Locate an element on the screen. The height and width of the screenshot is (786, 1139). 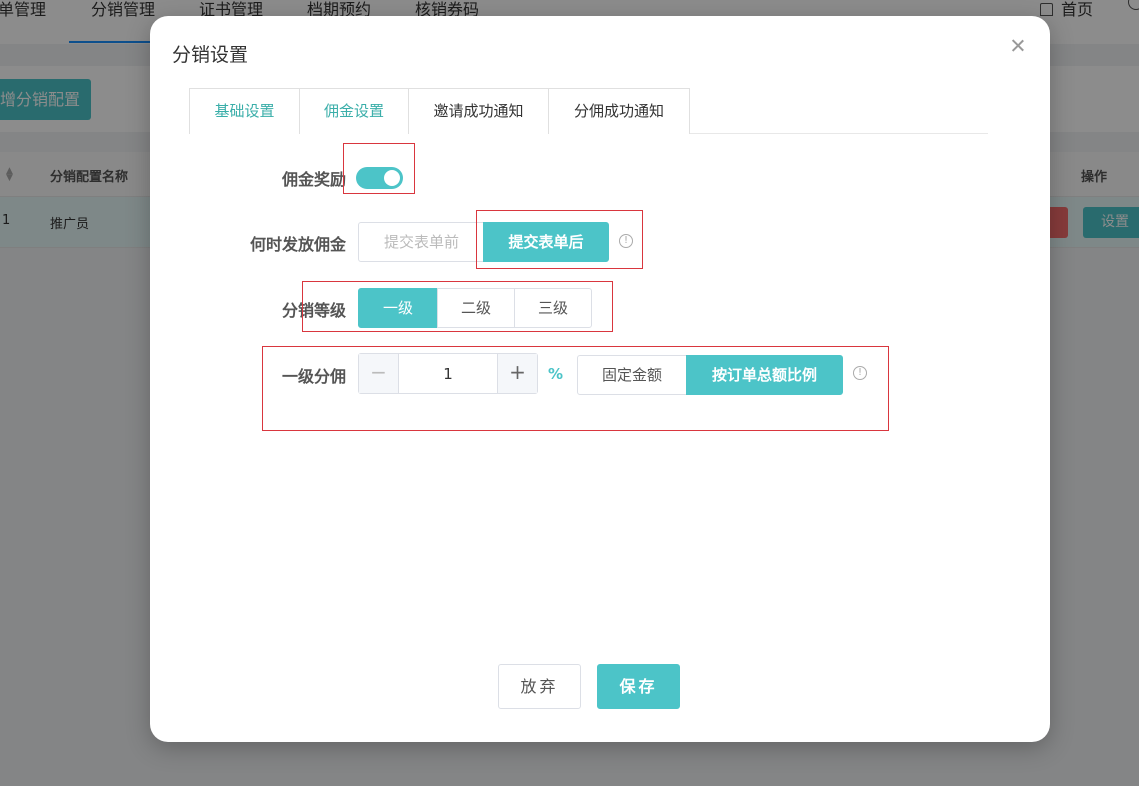
save-button: 保存 is located at coordinates (638, 686).